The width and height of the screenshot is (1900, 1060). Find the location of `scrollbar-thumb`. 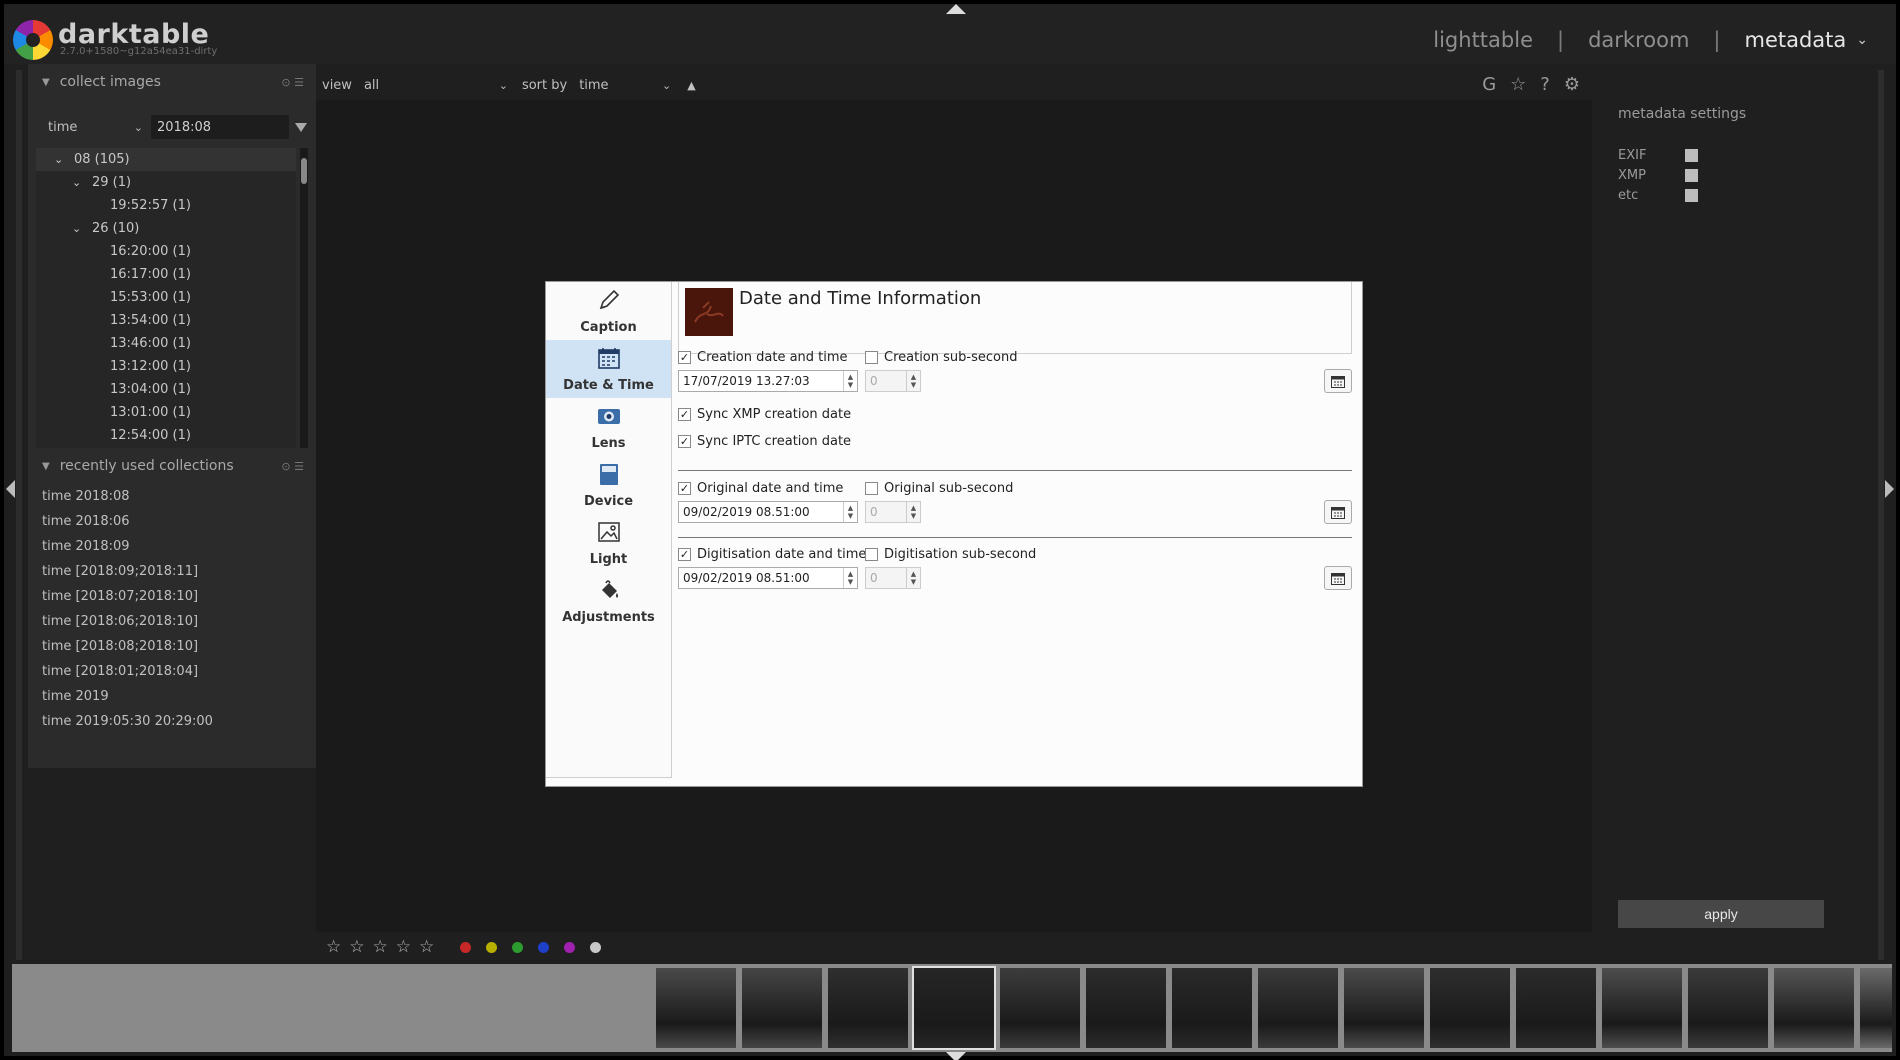

scrollbar-thumb is located at coordinates (304, 171).